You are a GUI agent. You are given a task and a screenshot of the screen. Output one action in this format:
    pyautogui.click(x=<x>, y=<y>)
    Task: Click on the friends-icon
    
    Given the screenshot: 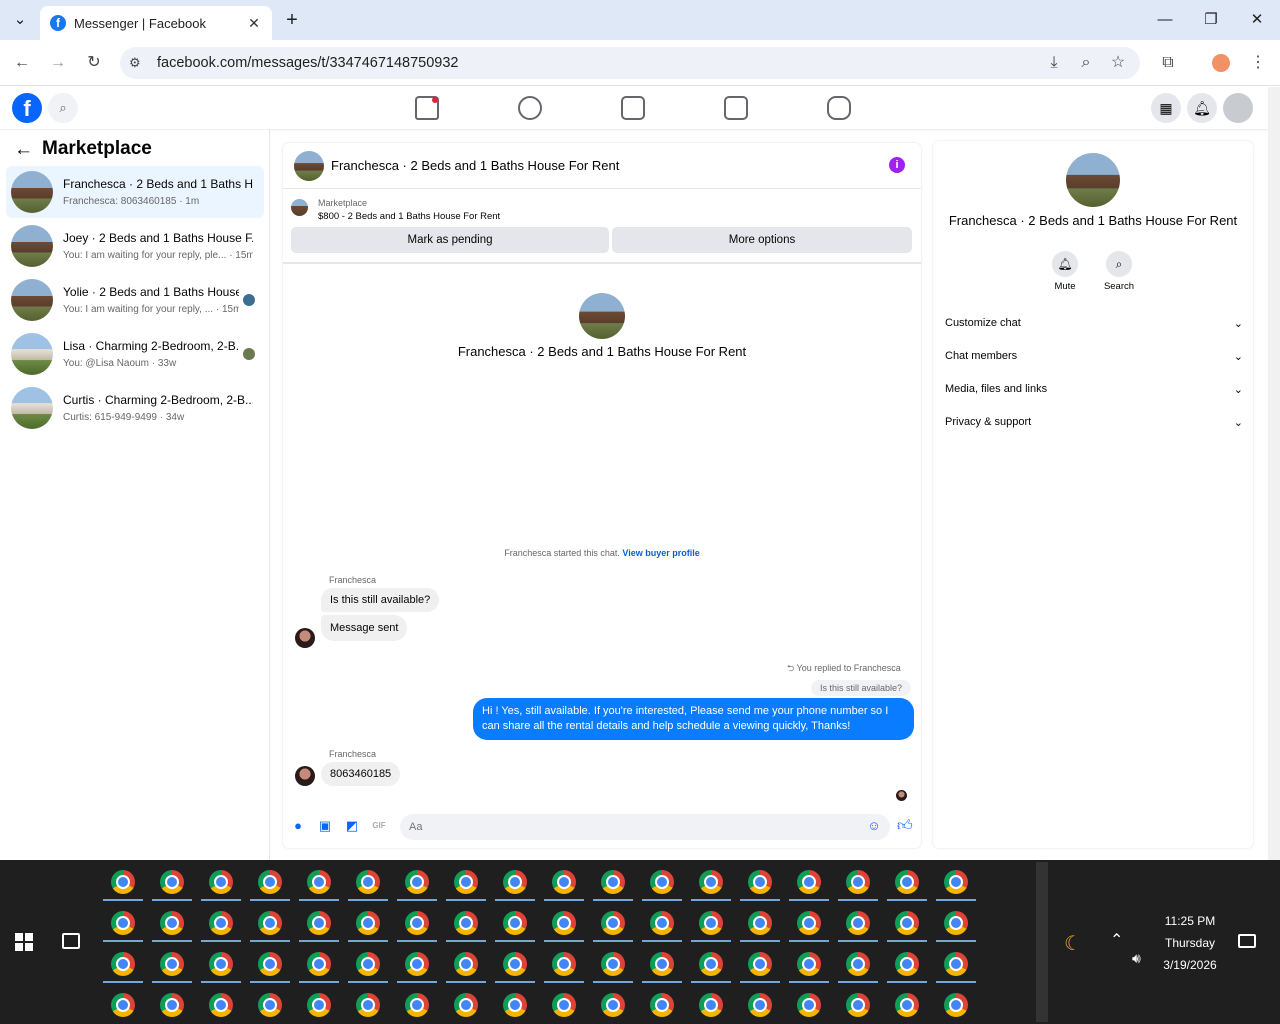 What is the action you would take?
    pyautogui.click(x=530, y=108)
    